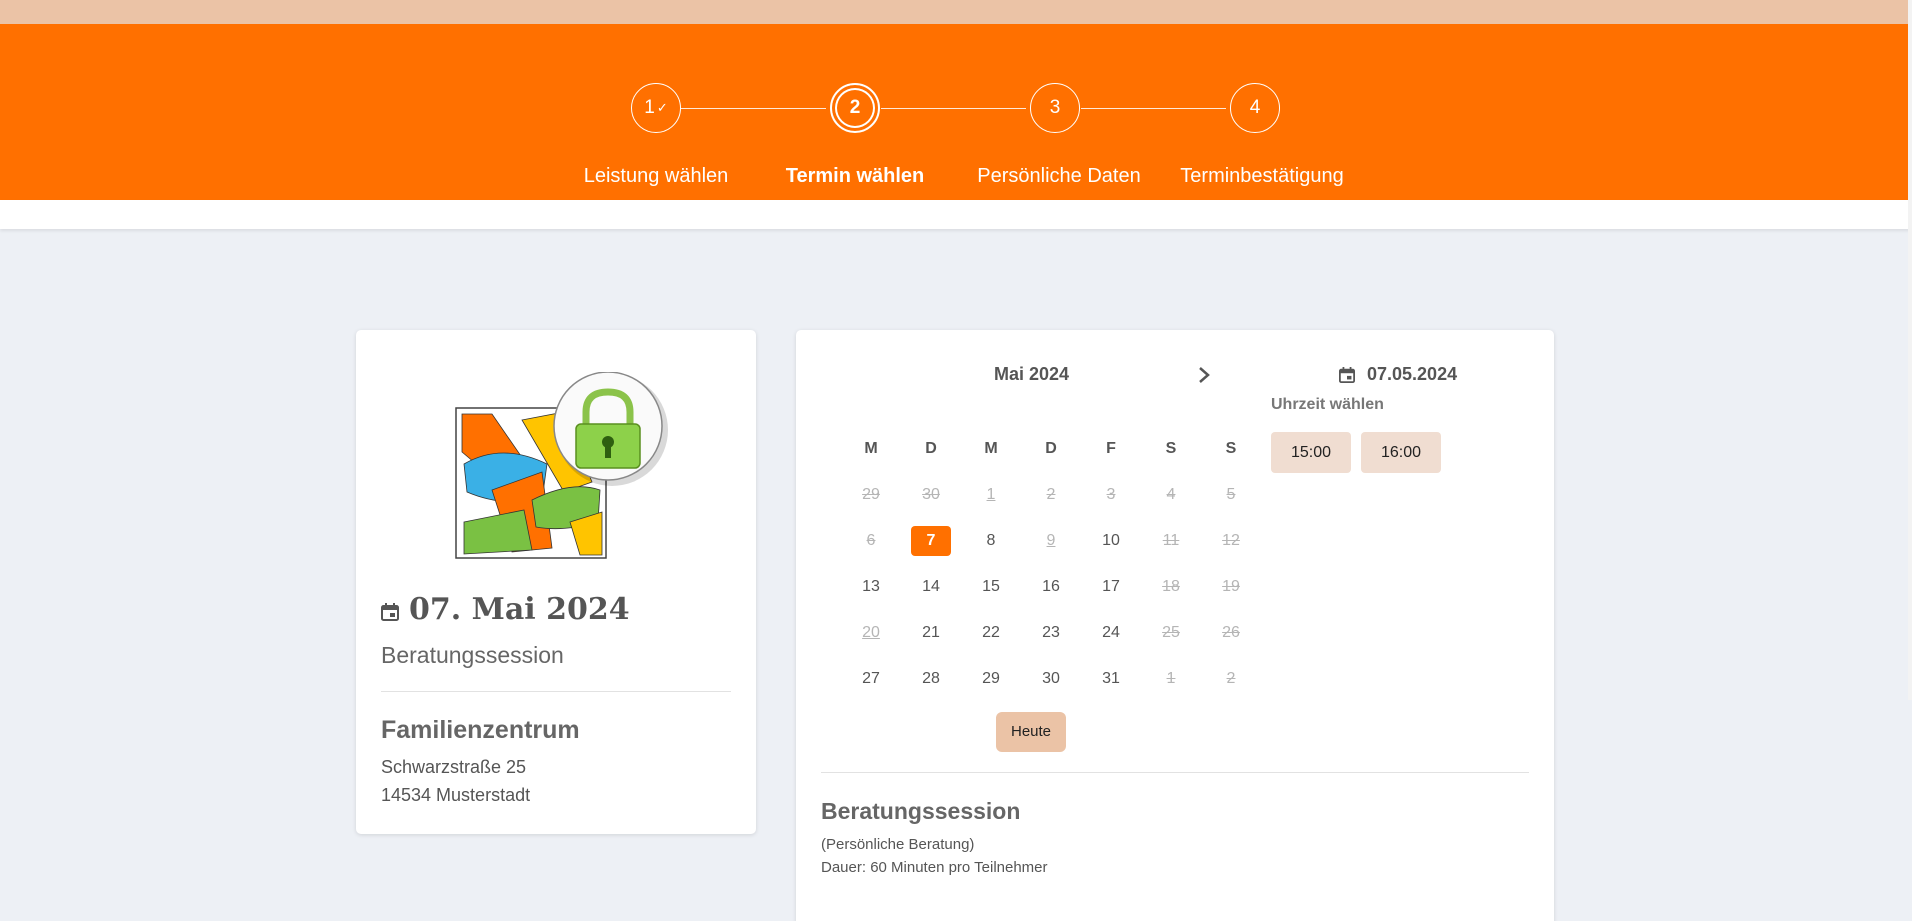 The image size is (1912, 921). What do you see at coordinates (1204, 375) in the screenshot?
I see `chevron-right-icon` at bounding box center [1204, 375].